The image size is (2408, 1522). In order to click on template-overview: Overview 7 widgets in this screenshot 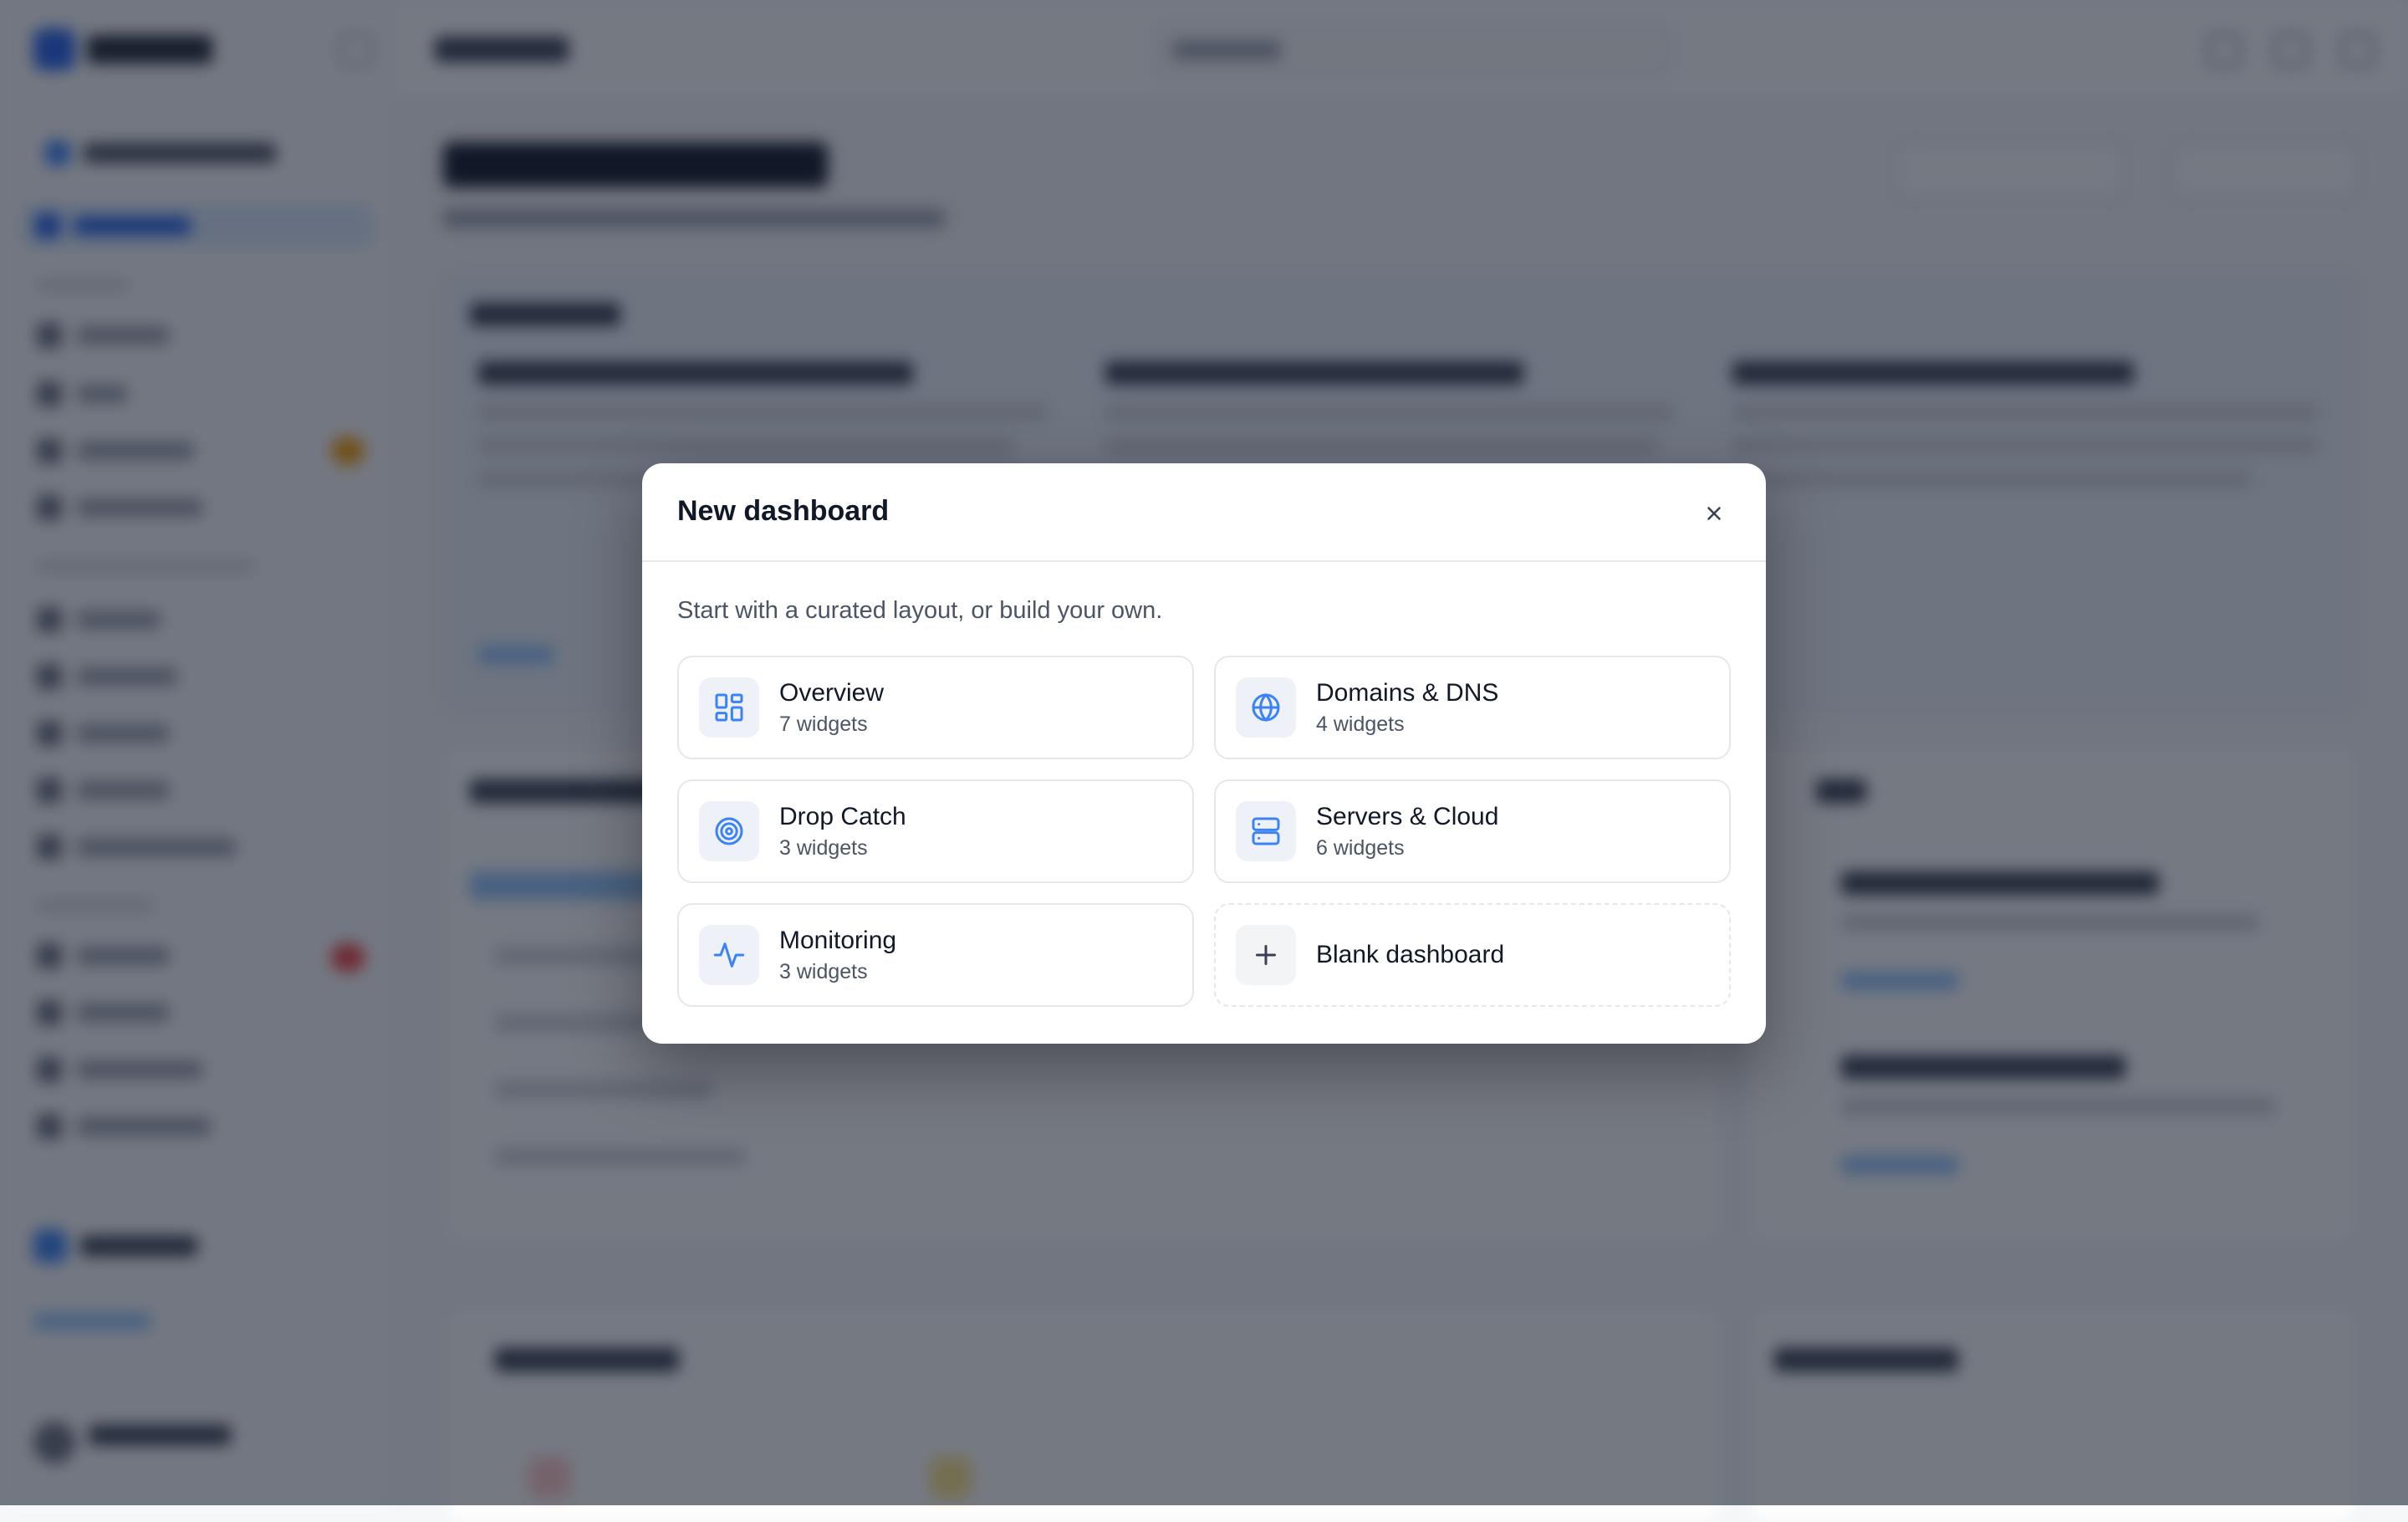, I will do `click(935, 707)`.